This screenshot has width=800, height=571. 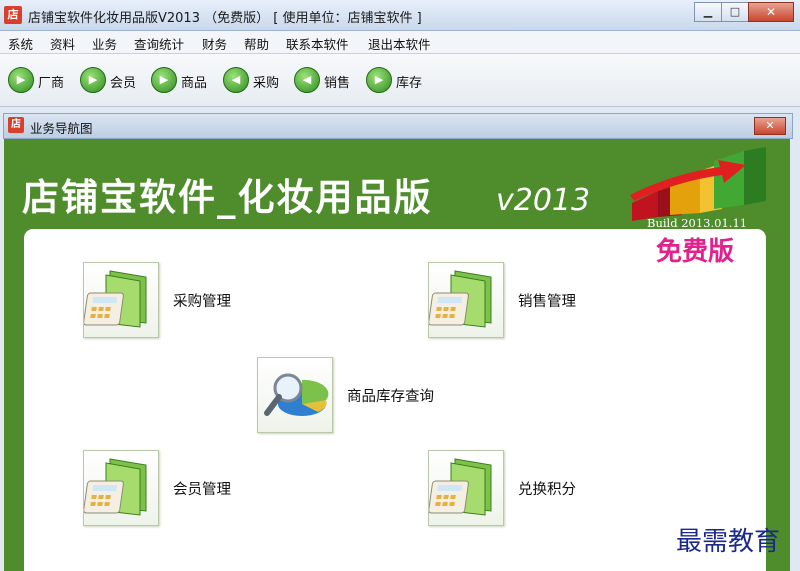 What do you see at coordinates (202, 490) in the screenshot?
I see `nav-label: 会员管理` at bounding box center [202, 490].